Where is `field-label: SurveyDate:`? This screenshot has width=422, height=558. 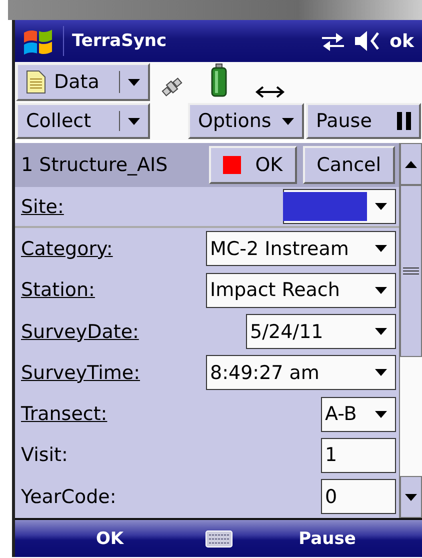 field-label: SurveyDate: is located at coordinates (80, 331).